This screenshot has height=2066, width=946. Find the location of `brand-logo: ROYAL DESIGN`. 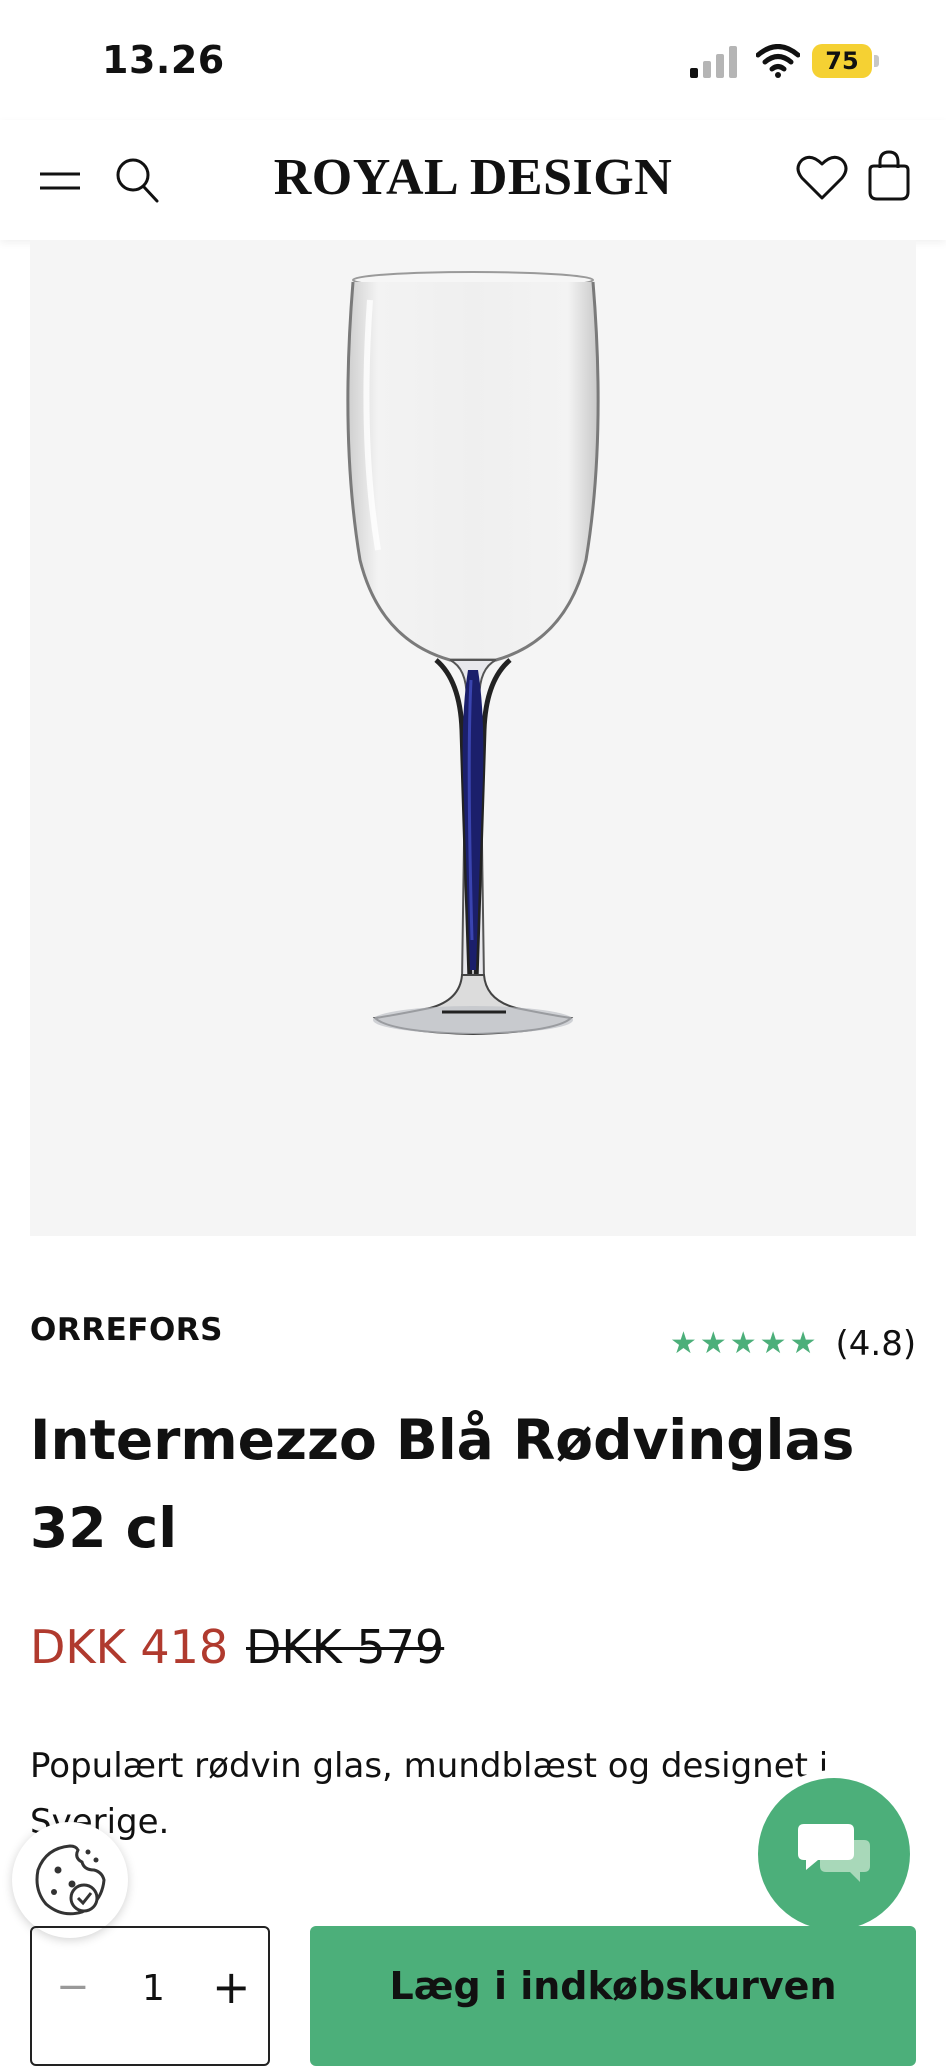

brand-logo: ROYAL DESIGN is located at coordinates (473, 177).